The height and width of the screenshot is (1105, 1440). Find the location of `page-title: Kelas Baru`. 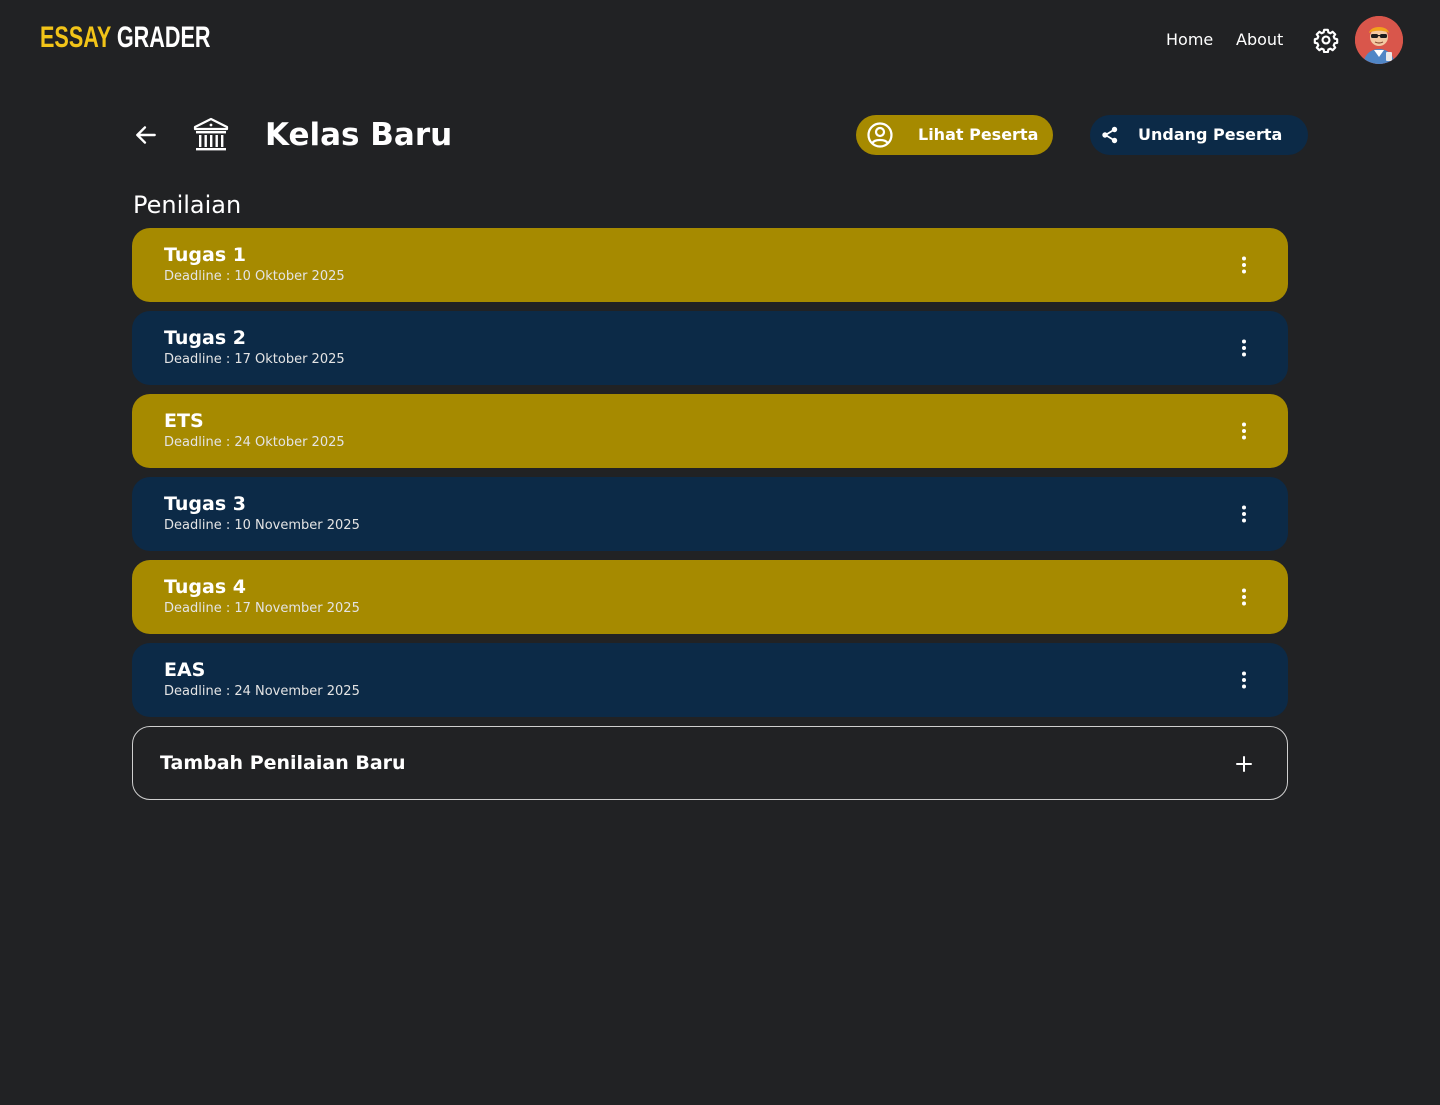

page-title: Kelas Baru is located at coordinates (359, 135).